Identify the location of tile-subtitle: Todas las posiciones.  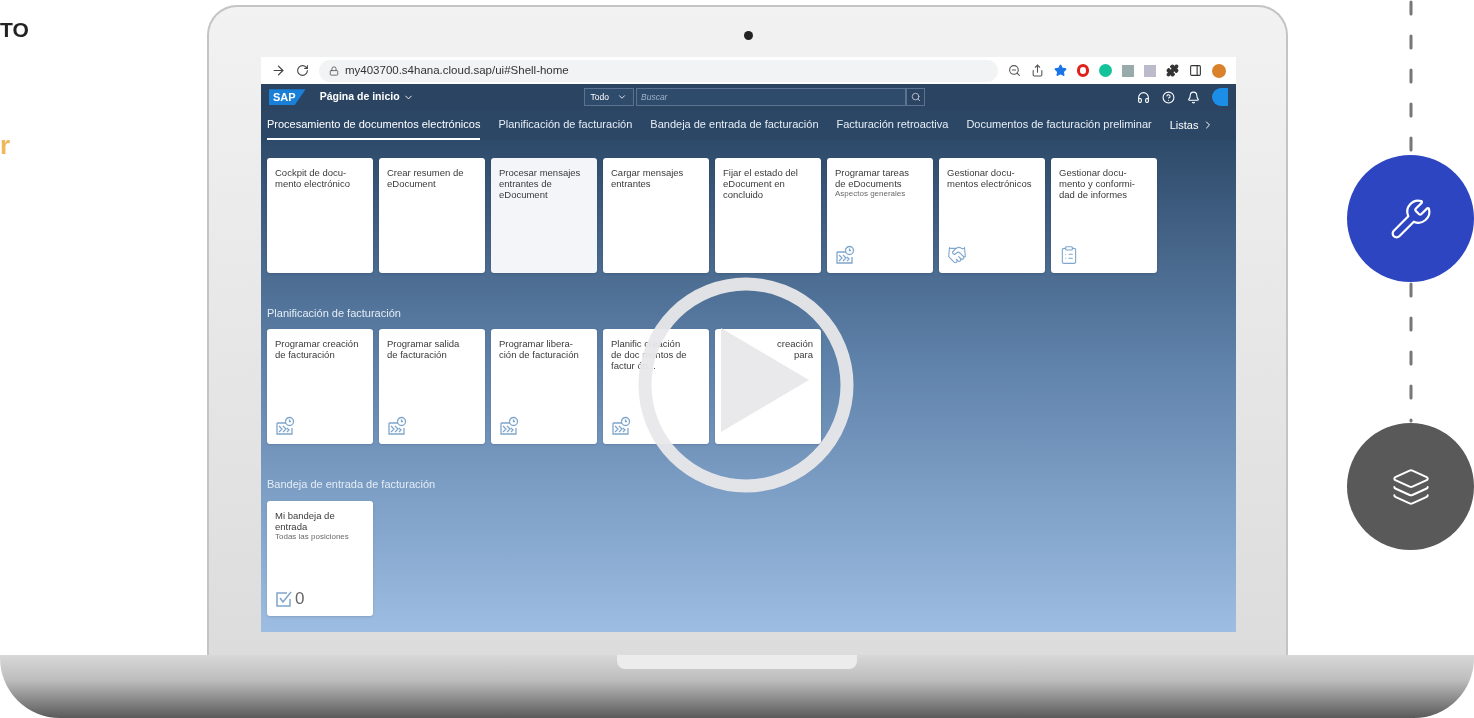
(312, 537).